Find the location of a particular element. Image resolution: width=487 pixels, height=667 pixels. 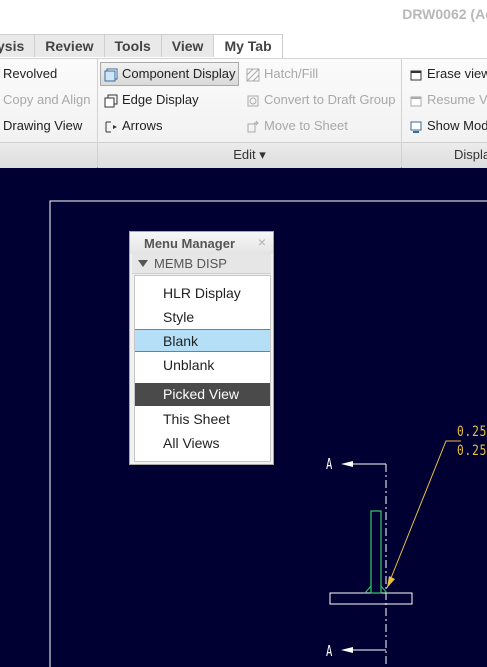

menu-item-unblank: Unblank is located at coordinates (202, 365).